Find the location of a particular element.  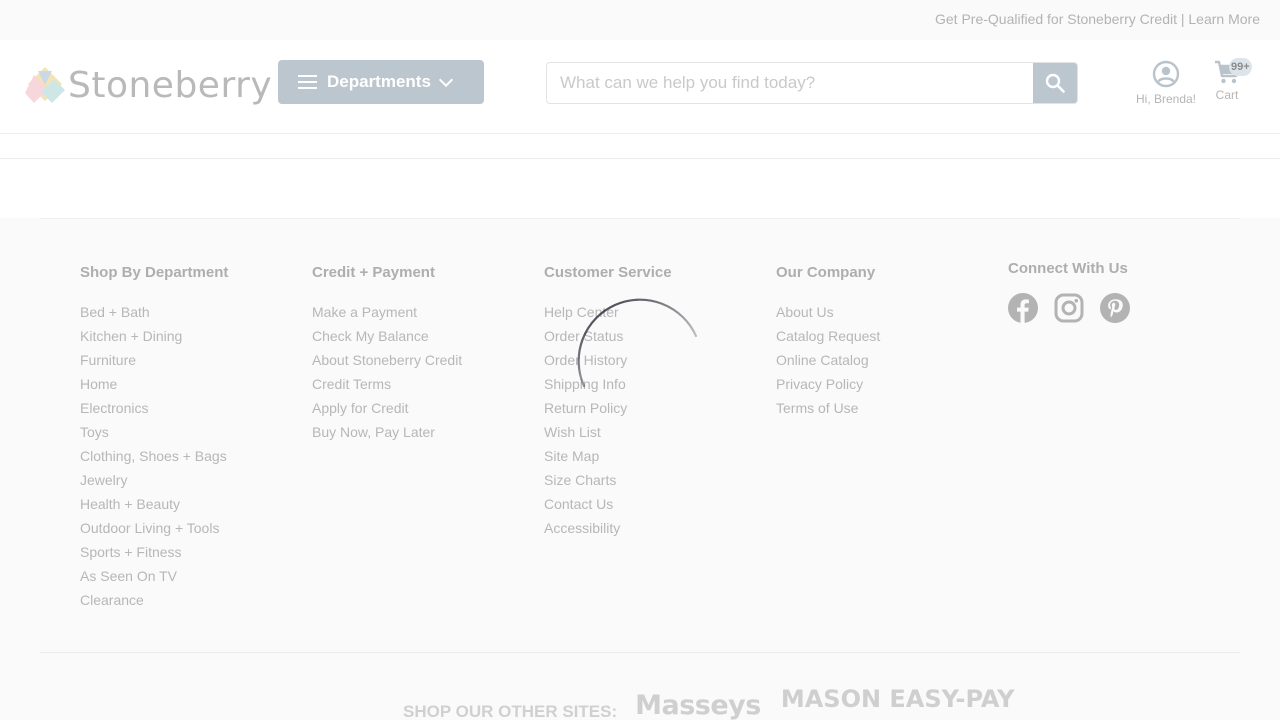

other-sites-label: SHOP OUR OTHER SITES: is located at coordinates (510, 711).